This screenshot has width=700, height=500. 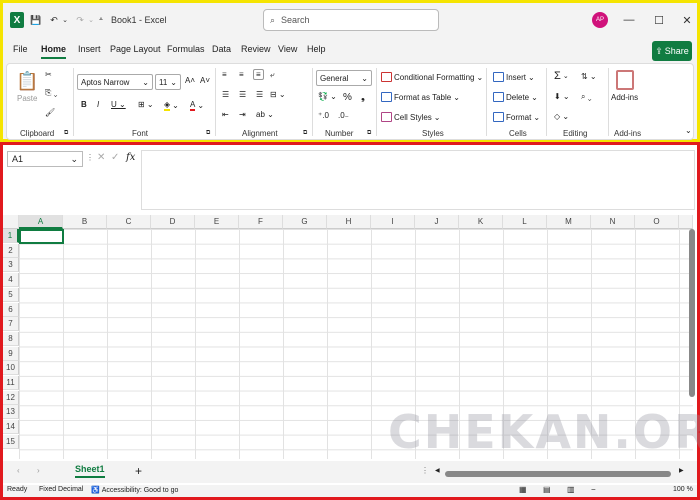 What do you see at coordinates (278, 94) in the screenshot?
I see `merge-center-icon: ⊟ ⌄` at bounding box center [278, 94].